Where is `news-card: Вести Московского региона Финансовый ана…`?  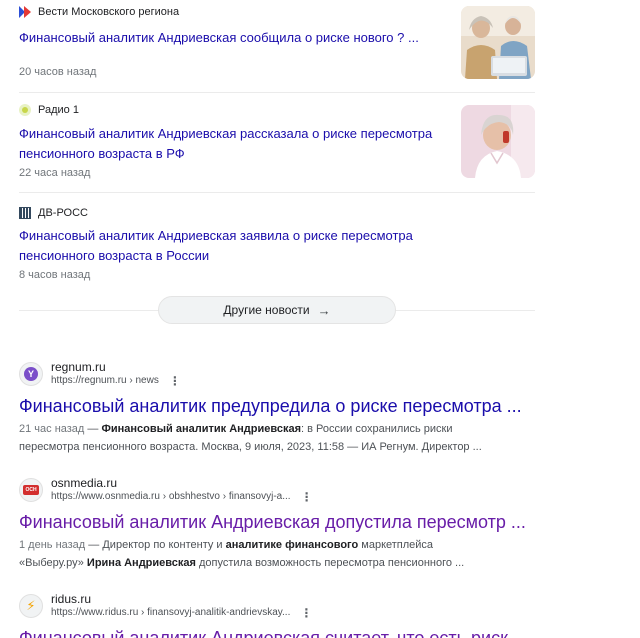 news-card: Вести Московского региона Финансовый ана… is located at coordinates (277, 49).